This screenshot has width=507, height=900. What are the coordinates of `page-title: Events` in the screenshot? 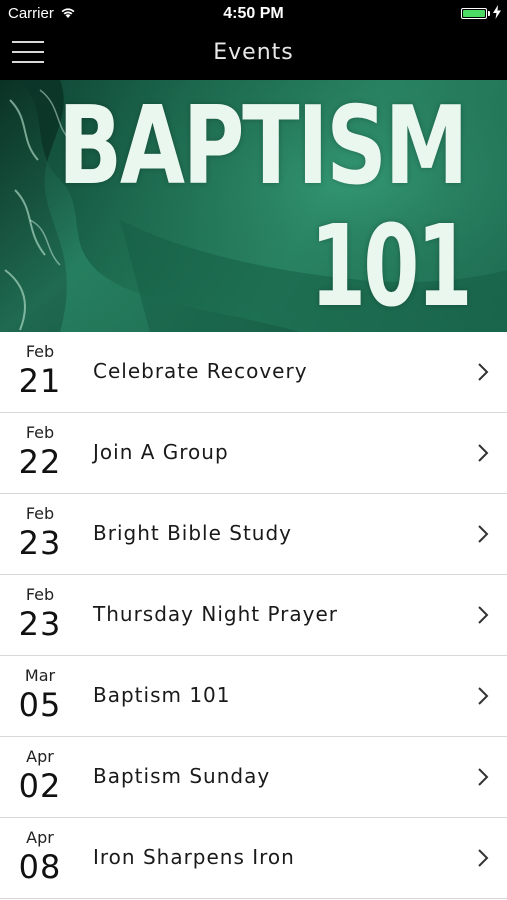 It's located at (253, 52).